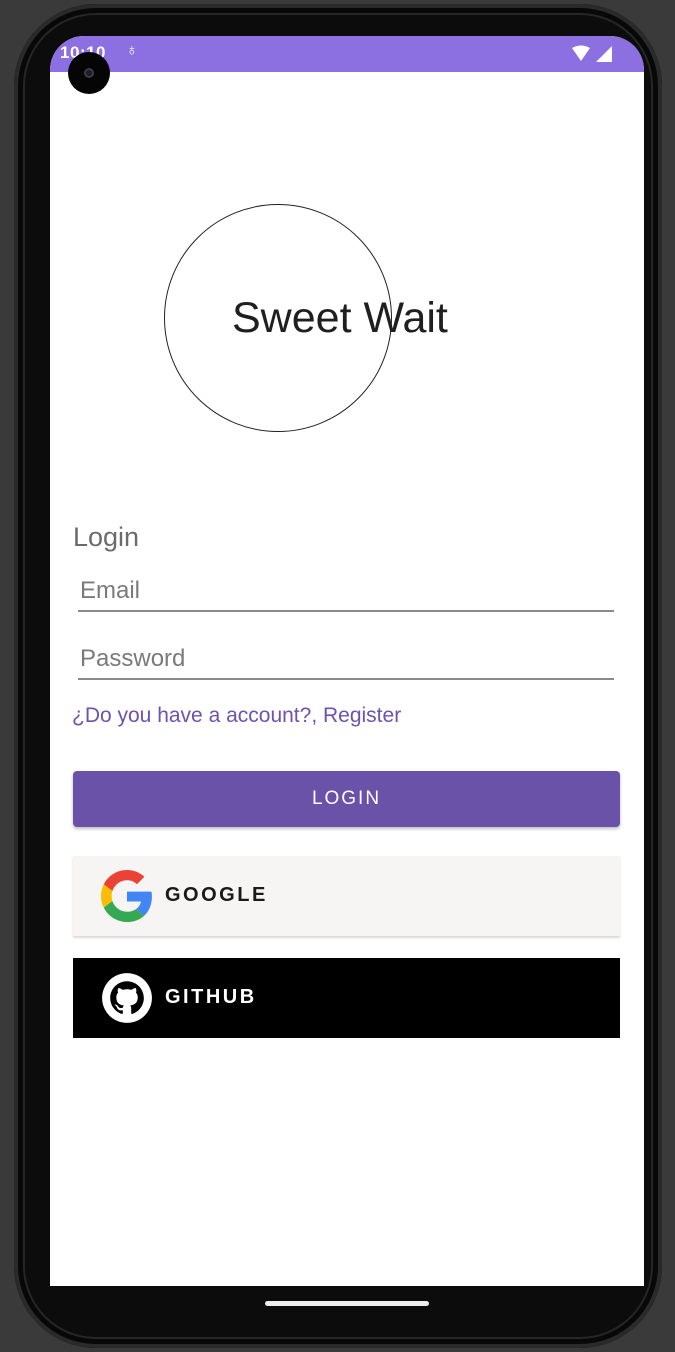 The width and height of the screenshot is (675, 1352). What do you see at coordinates (216, 895) in the screenshot?
I see `google-button-label: GOOGLE` at bounding box center [216, 895].